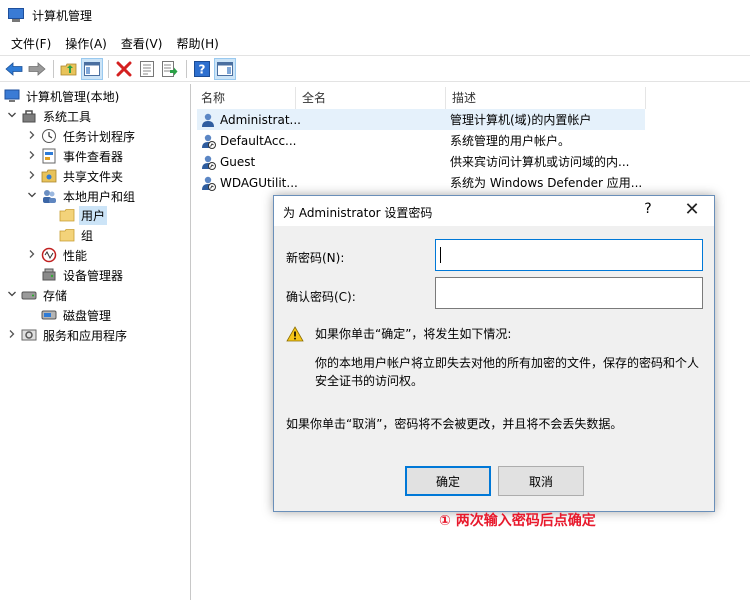 This screenshot has height=600, width=750. I want to click on list-cell-description: 管理计算机(域)的内置帐户, so click(521, 120).